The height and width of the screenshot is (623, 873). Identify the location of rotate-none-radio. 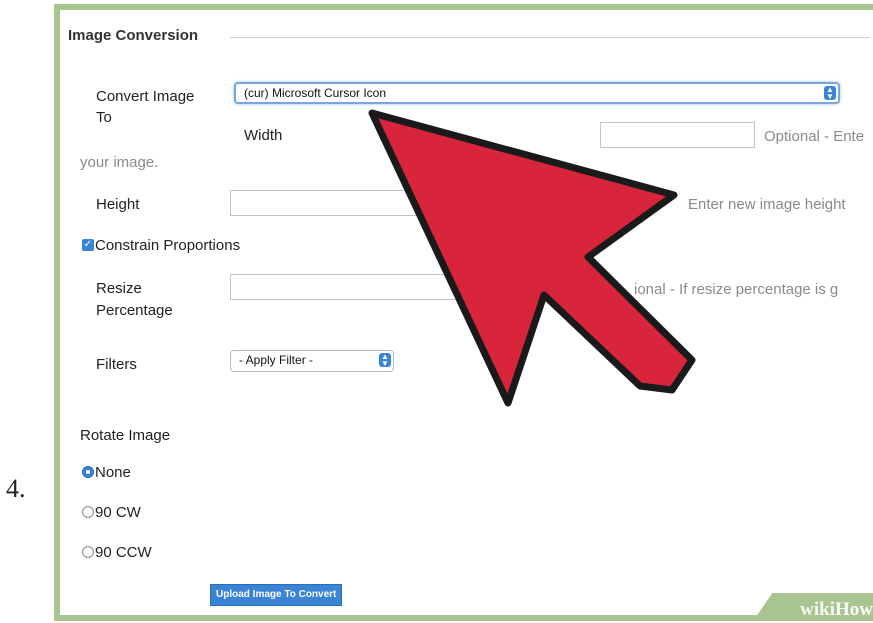
(88, 472).